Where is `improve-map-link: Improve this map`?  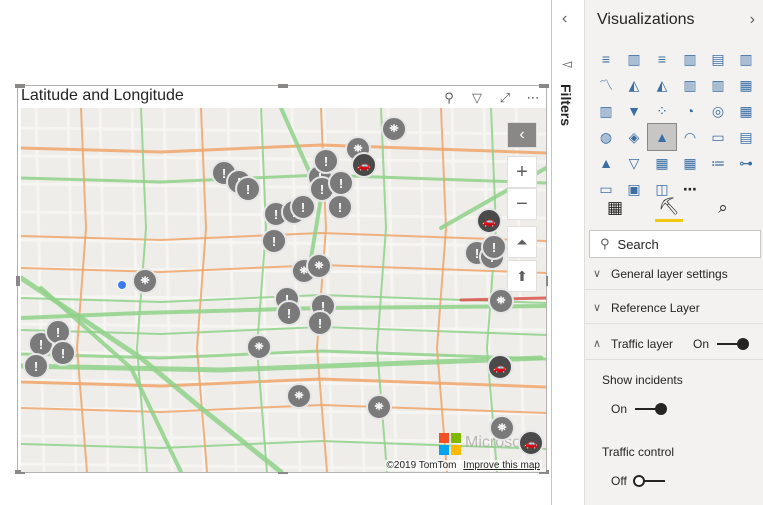
improve-map-link: Improve this map is located at coordinates (501, 465).